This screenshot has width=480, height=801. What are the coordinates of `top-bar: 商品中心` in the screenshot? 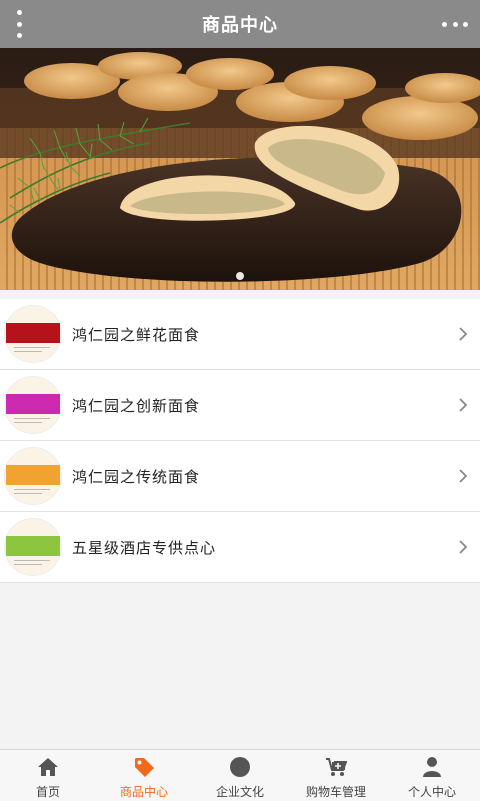 It's located at (240, 24).